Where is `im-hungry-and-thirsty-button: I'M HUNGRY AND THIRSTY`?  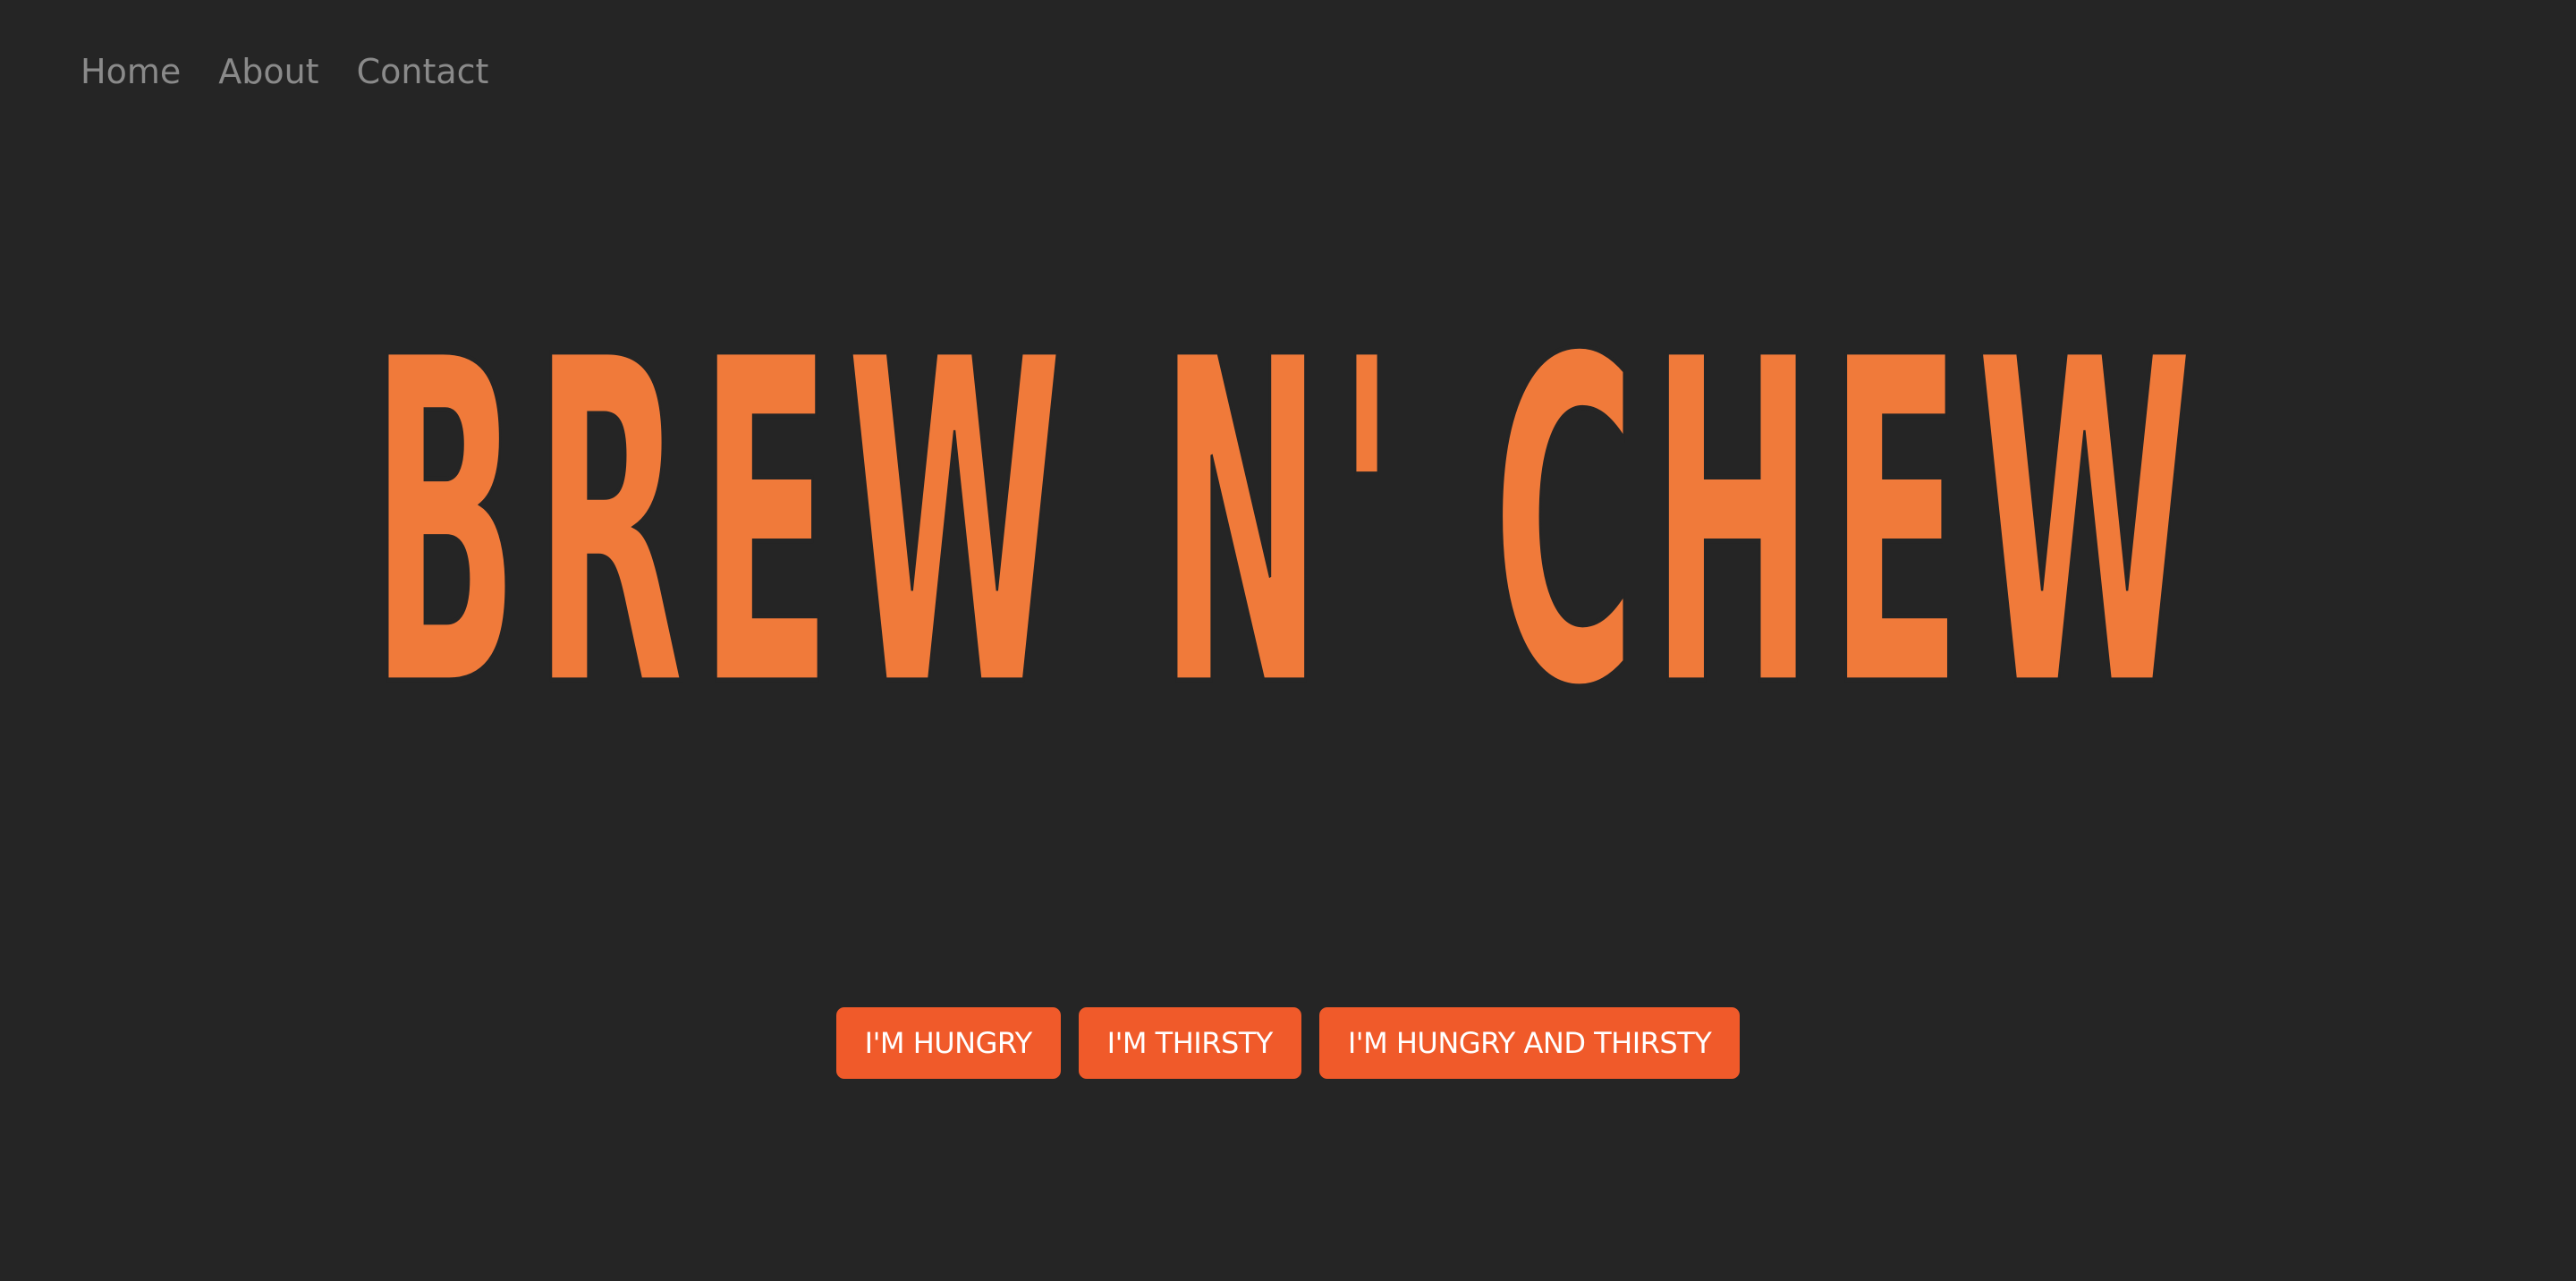 im-hungry-and-thirsty-button: I'M HUNGRY AND THIRSTY is located at coordinates (1529, 1043).